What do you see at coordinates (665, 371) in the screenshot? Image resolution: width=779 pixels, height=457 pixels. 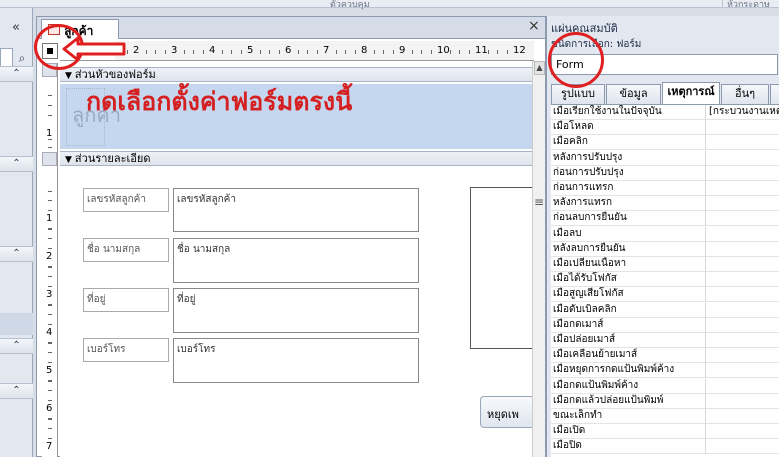 I see `property-row: เมื่อหยุดการกดแป้นพิมพ์ค้าง` at bounding box center [665, 371].